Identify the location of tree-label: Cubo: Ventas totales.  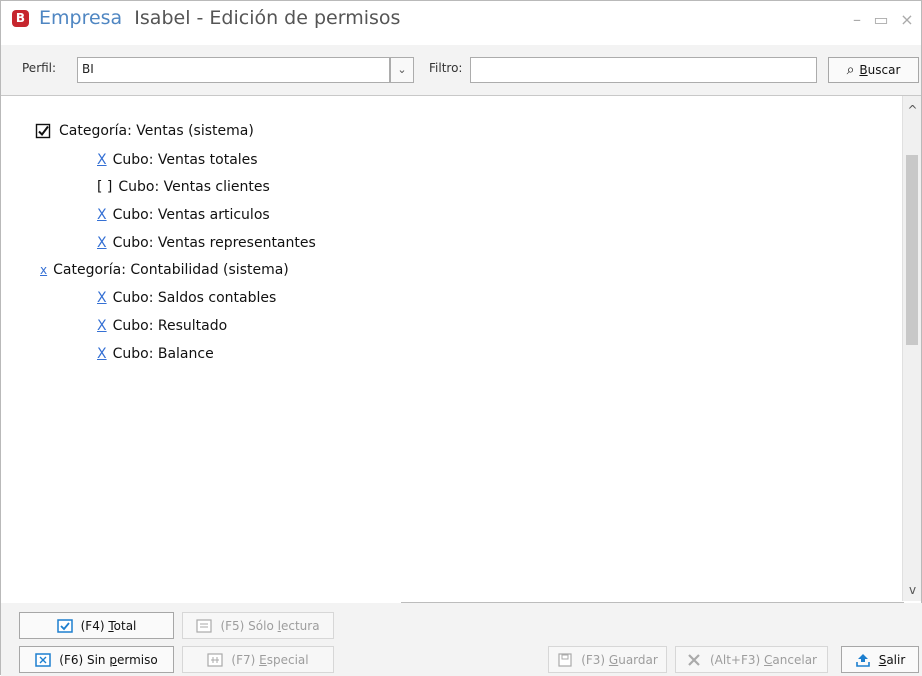
(185, 160).